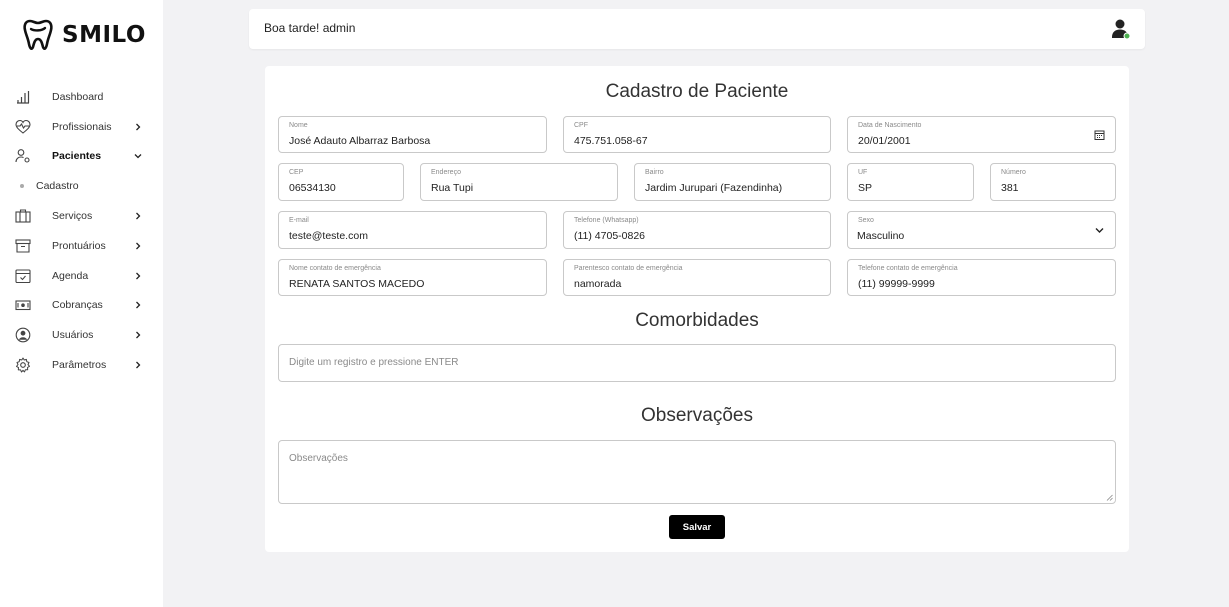 The height and width of the screenshot is (607, 1229). What do you see at coordinates (341, 182) in the screenshot?
I see `cep-field: CEP 06534130` at bounding box center [341, 182].